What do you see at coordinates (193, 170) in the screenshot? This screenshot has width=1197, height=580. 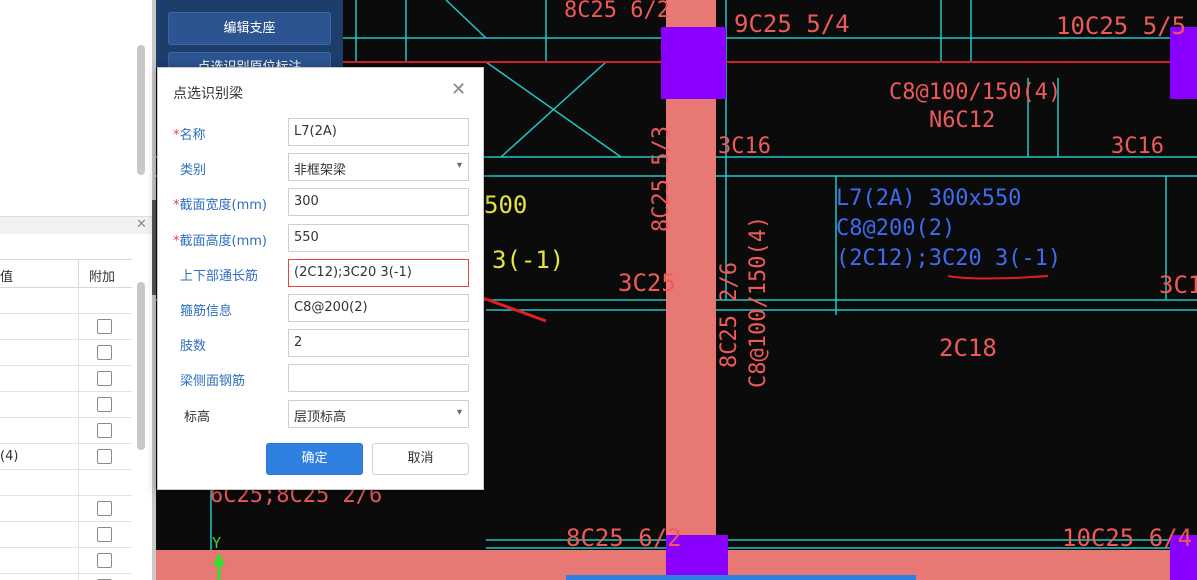 I see `type-label: 类别` at bounding box center [193, 170].